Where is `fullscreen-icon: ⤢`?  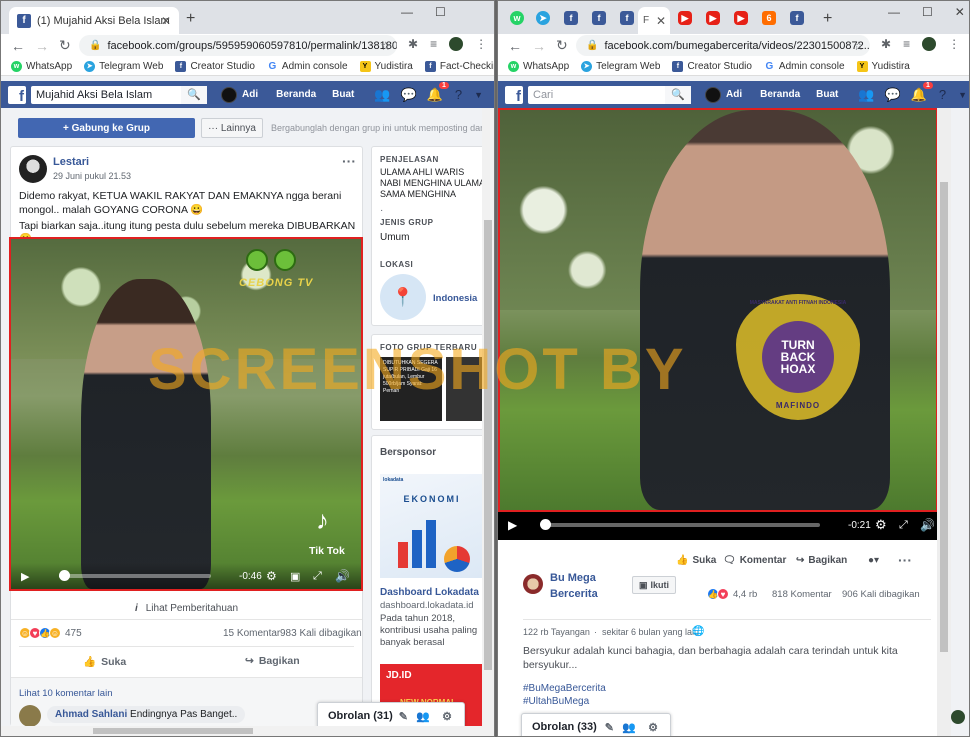 fullscreen-icon: ⤢ is located at coordinates (903, 525).